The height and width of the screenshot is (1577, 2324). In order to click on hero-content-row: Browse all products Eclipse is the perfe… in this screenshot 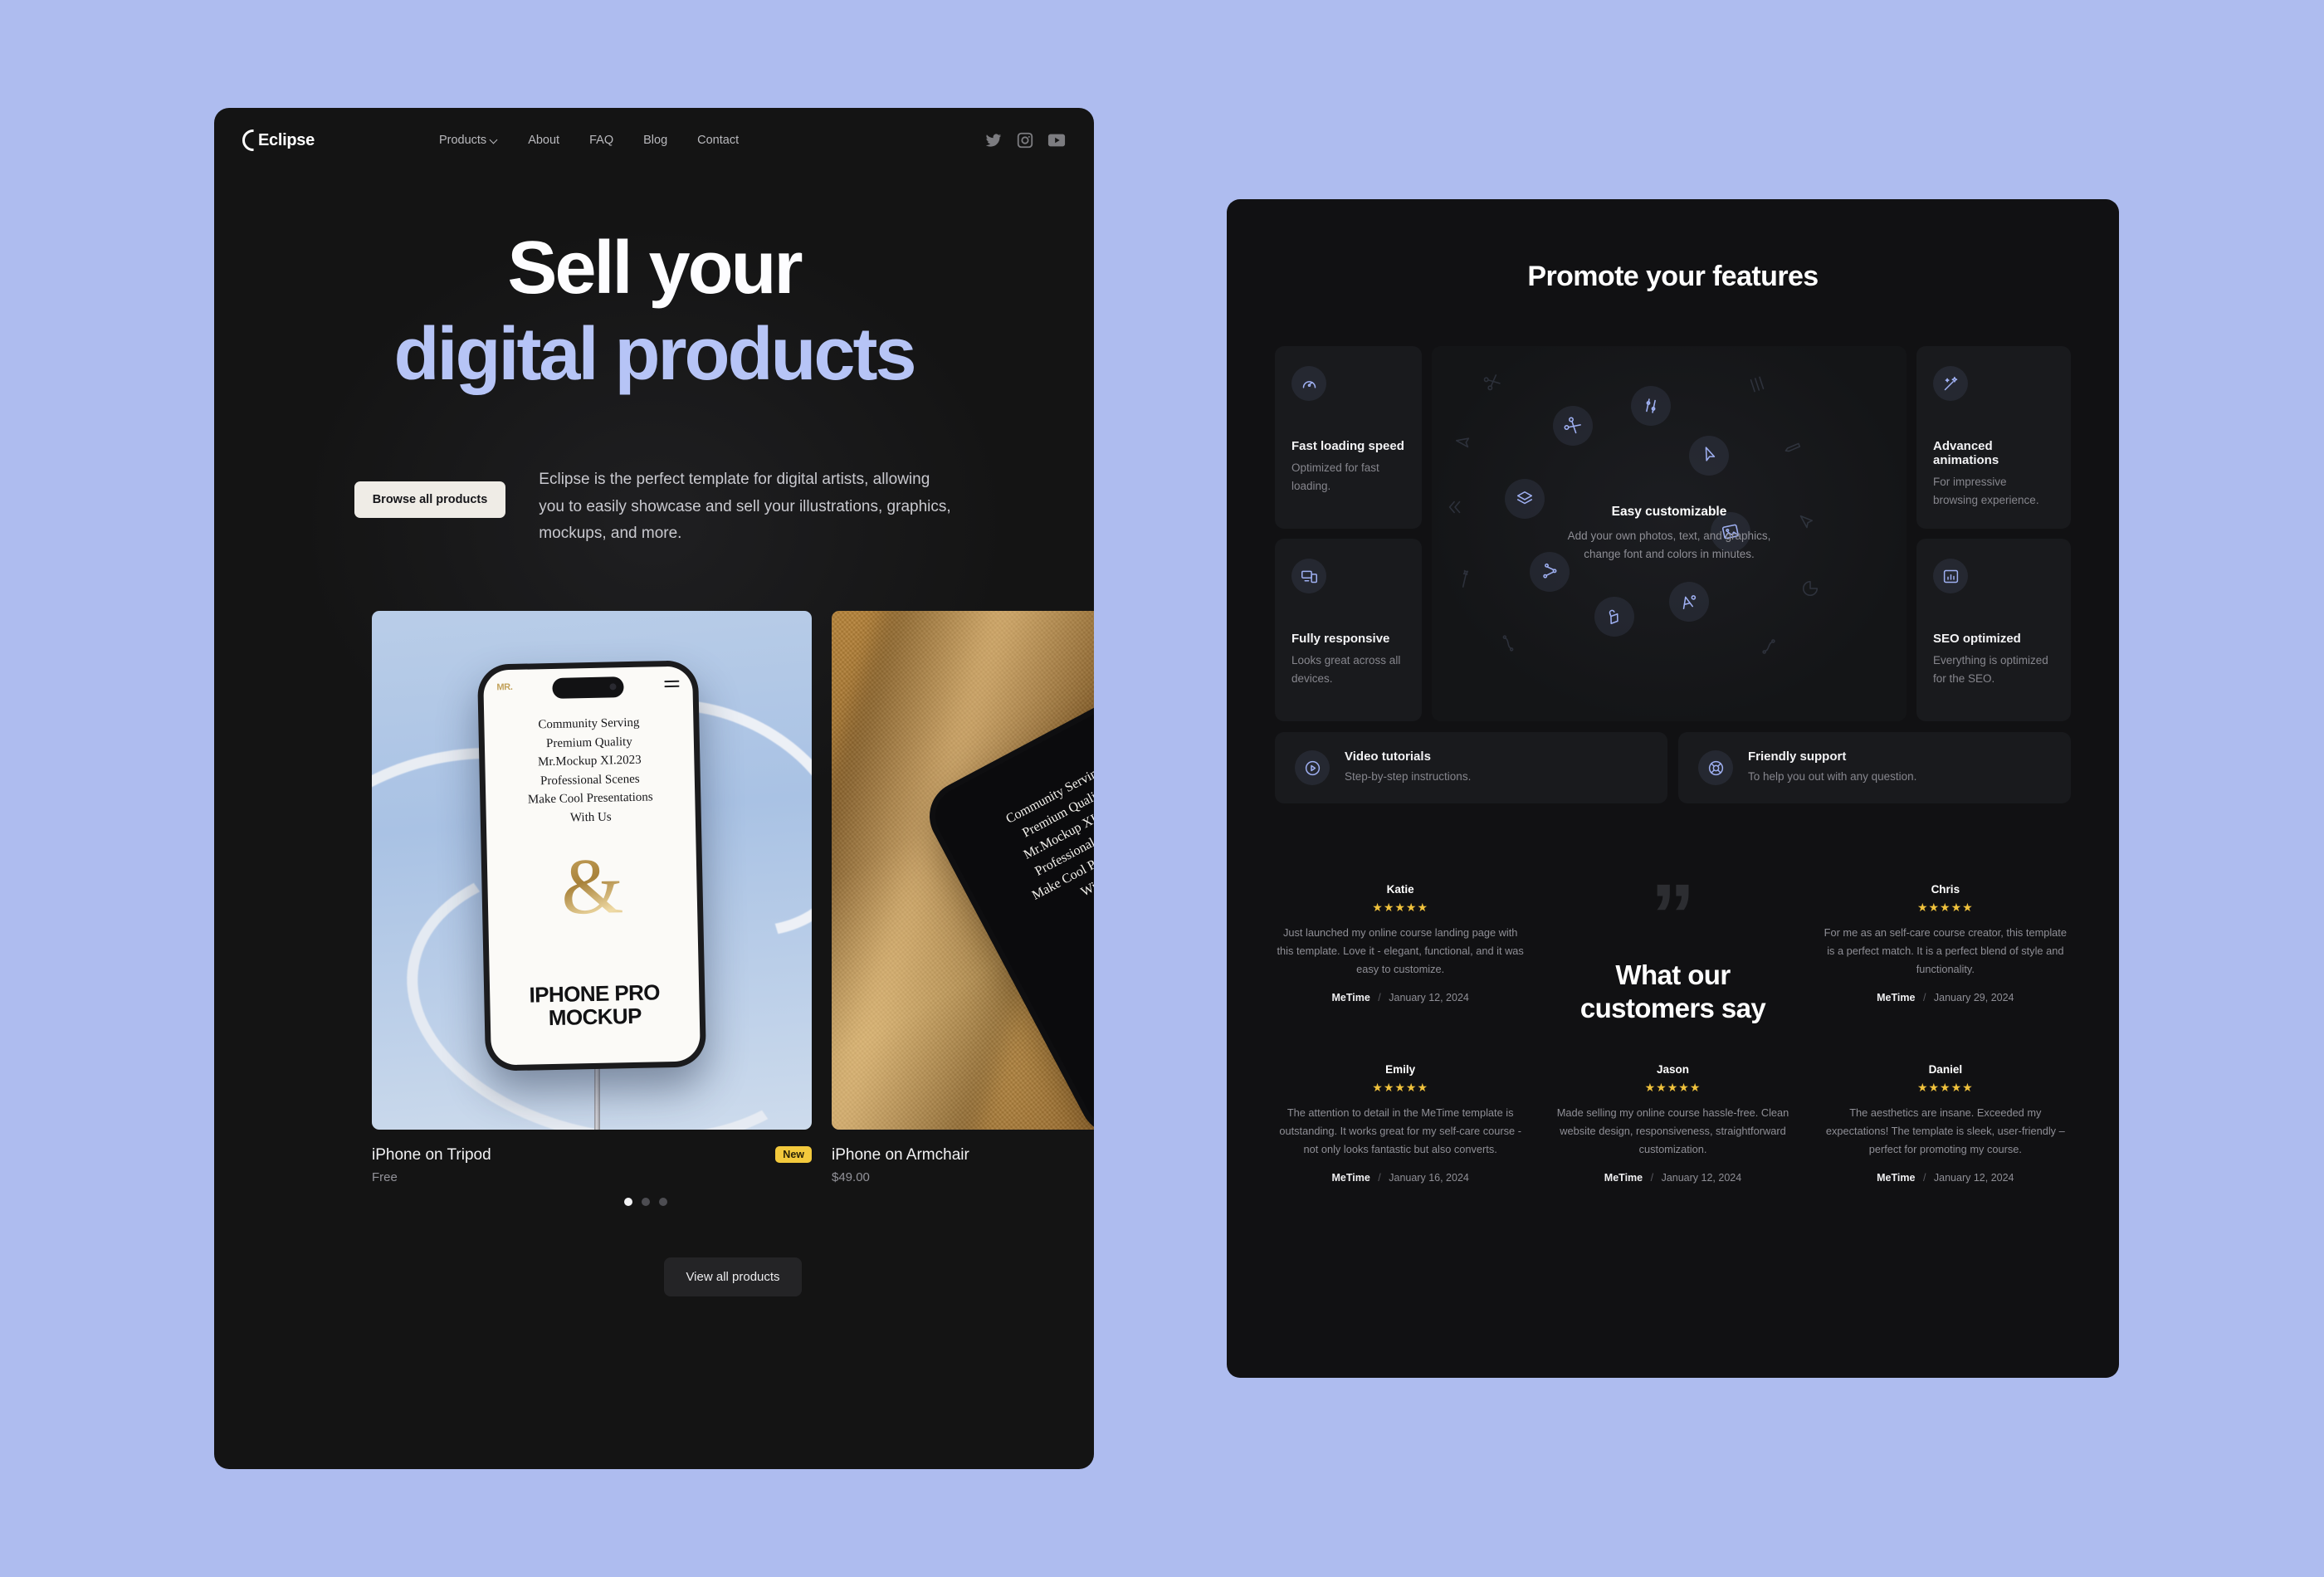, I will do `click(654, 507)`.